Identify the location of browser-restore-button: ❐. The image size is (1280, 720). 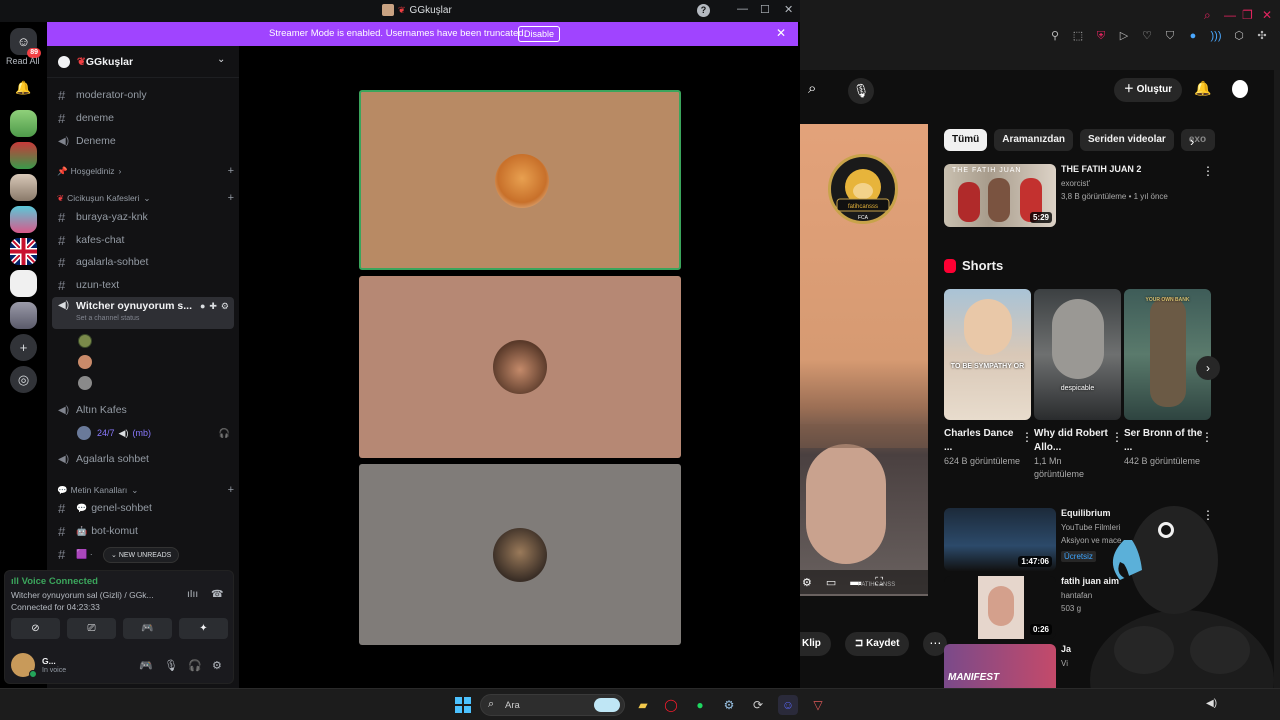
(1247, 15).